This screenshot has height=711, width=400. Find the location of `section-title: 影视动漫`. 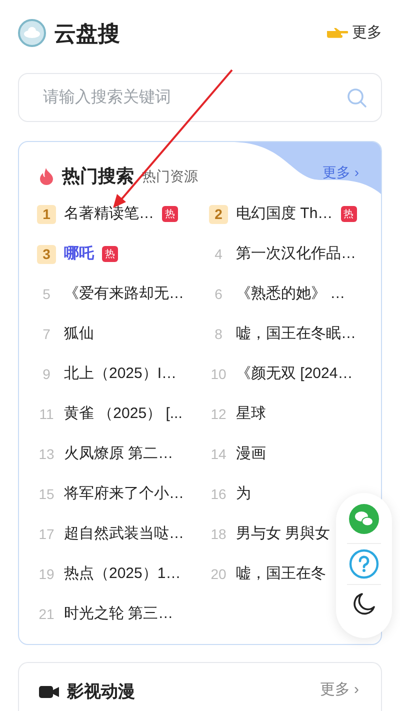

section-title: 影视动漫 is located at coordinates (101, 692).